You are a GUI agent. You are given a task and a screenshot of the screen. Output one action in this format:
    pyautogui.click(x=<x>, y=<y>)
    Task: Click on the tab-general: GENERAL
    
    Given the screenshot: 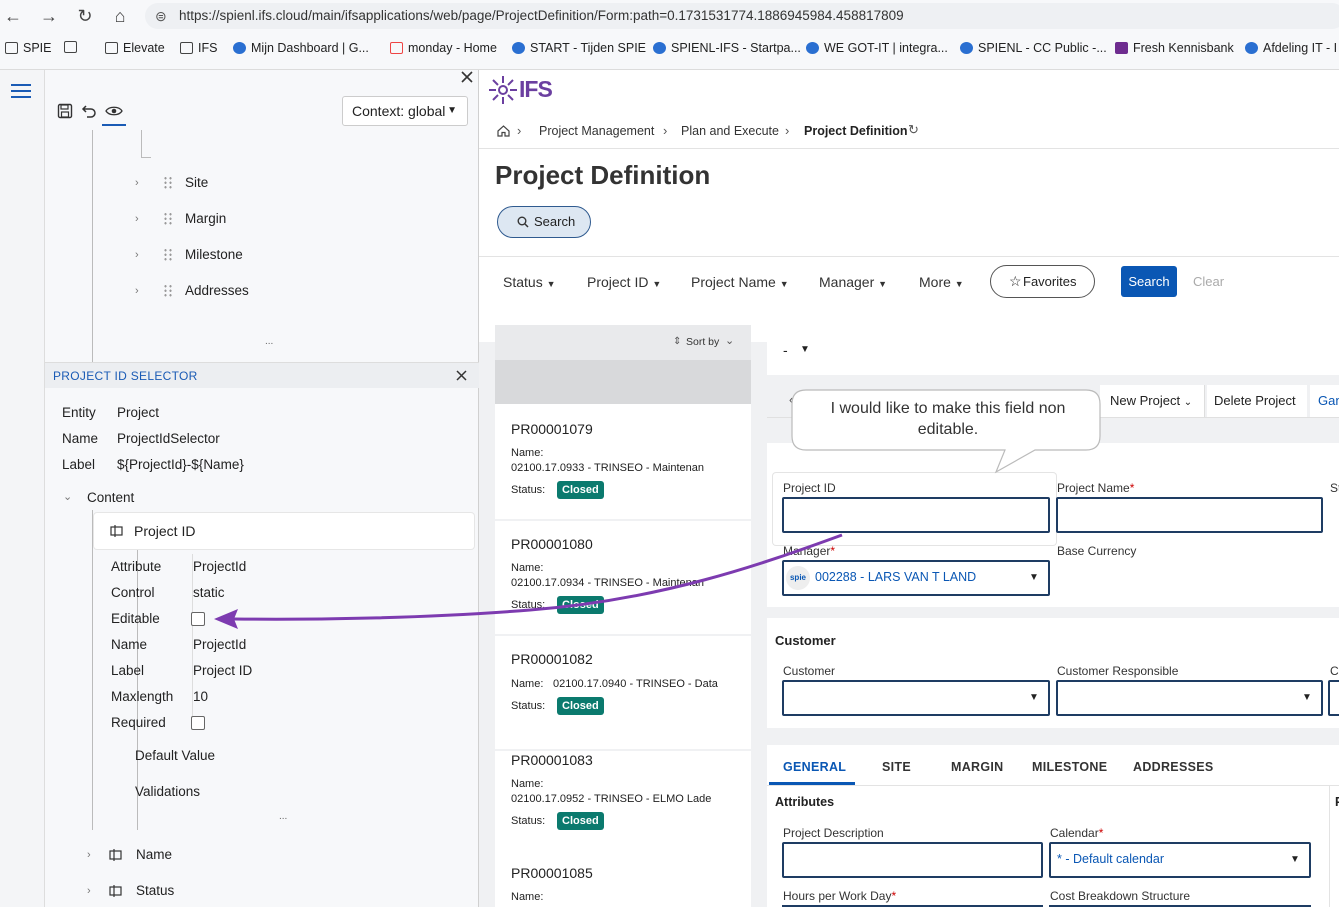 What is the action you would take?
    pyautogui.click(x=814, y=767)
    